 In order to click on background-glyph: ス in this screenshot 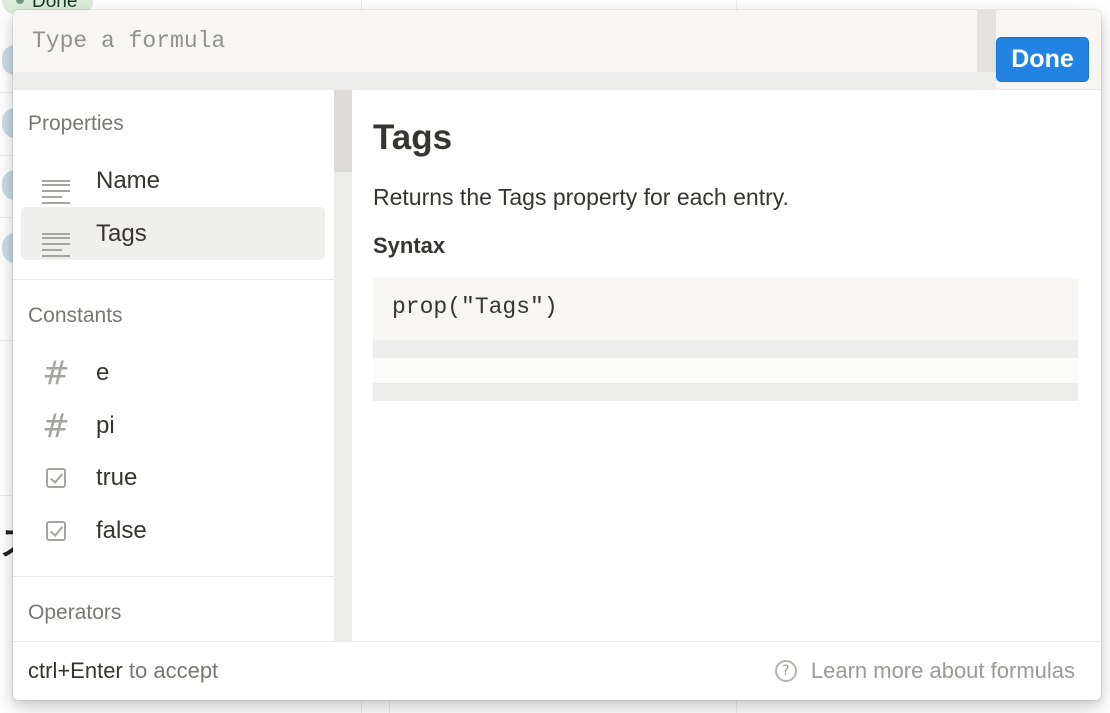, I will do `click(7, 544)`.